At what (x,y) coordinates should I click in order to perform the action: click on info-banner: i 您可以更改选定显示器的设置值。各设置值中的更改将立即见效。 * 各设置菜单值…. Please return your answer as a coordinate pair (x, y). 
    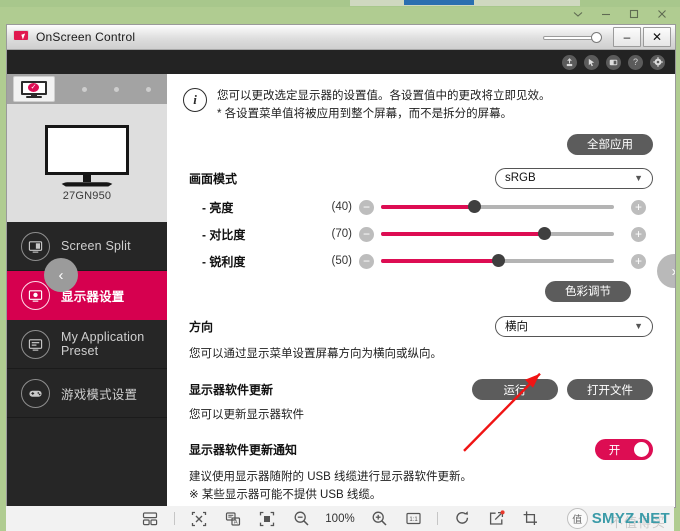
    Looking at the image, I should click on (421, 99).